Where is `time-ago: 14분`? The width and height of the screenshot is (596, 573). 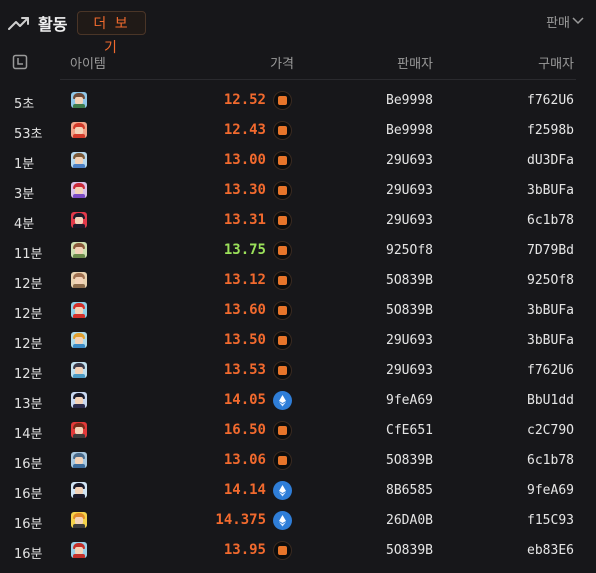
time-ago: 14분 is located at coordinates (28, 434).